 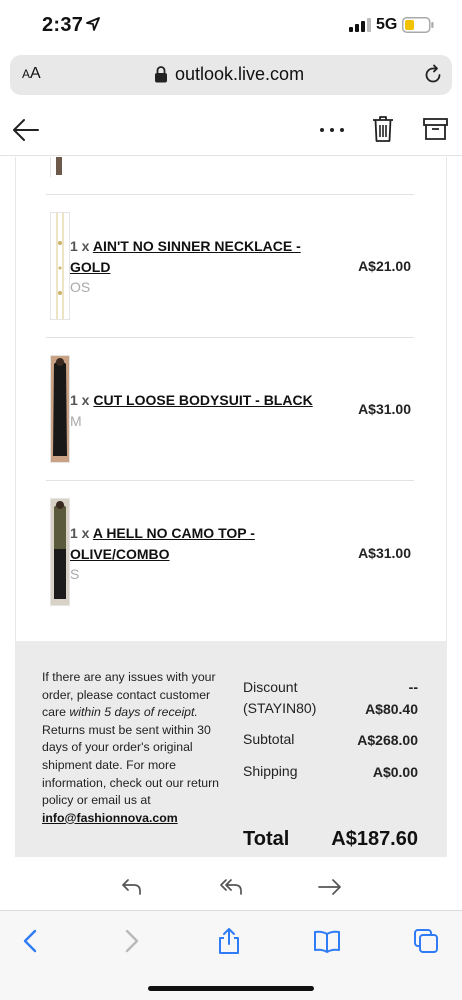 What do you see at coordinates (133, 712) in the screenshot?
I see `policy-italic: within 5 days of receipt.` at bounding box center [133, 712].